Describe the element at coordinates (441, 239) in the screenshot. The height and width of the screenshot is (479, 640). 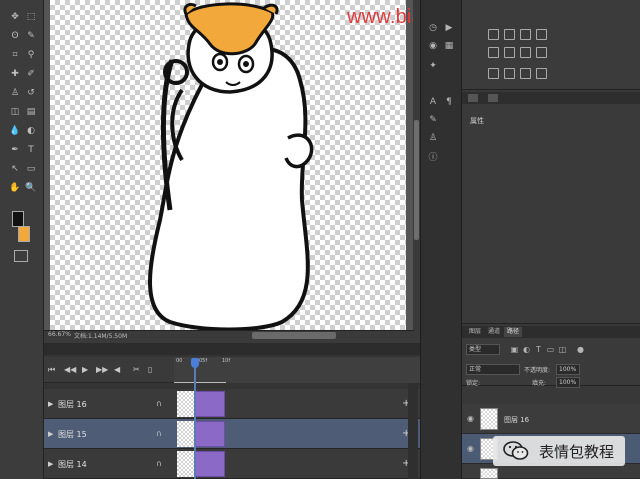
I see `panel-dock-strip: ◷ ▶ ◉ ▦ ✦ A ¶ ✎ ♙ ⓘ` at that location.